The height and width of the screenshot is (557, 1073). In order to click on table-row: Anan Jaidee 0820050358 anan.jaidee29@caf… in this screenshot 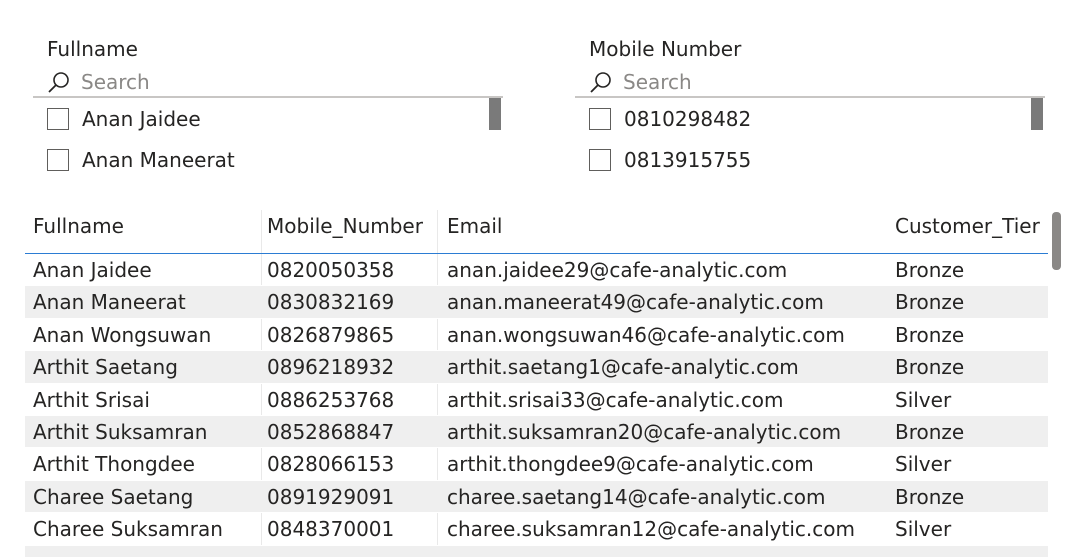, I will do `click(536, 270)`.